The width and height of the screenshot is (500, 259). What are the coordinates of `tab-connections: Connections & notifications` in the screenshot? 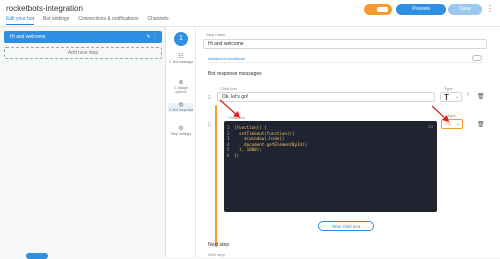 It's located at (108, 20).